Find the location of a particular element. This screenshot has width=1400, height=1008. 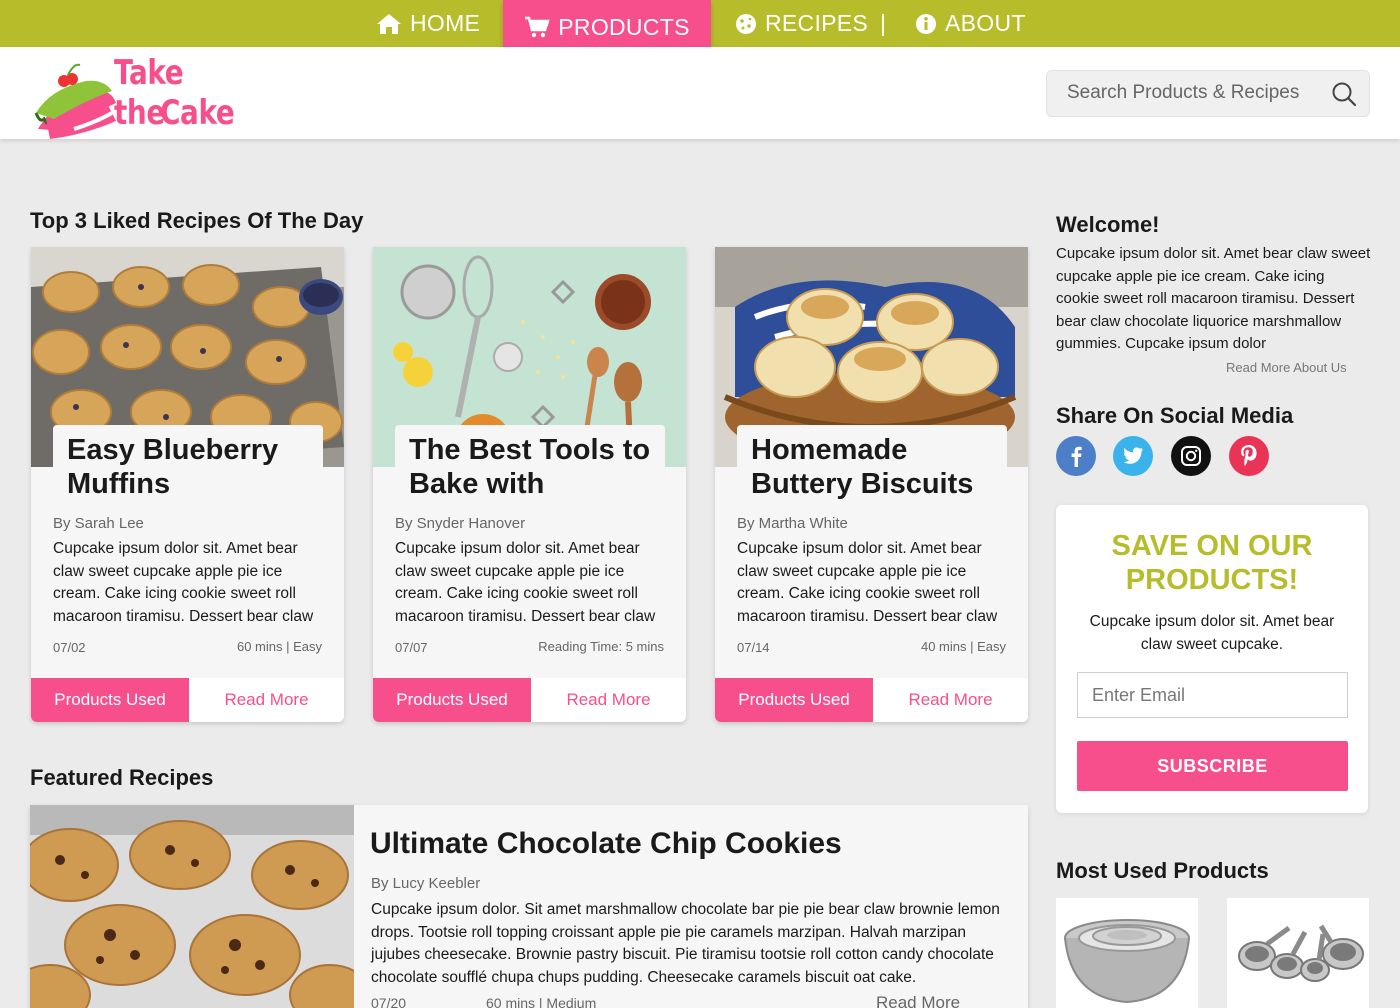

top-recipes-heading: Top 3 Liked Recipes Of The Day is located at coordinates (197, 220).